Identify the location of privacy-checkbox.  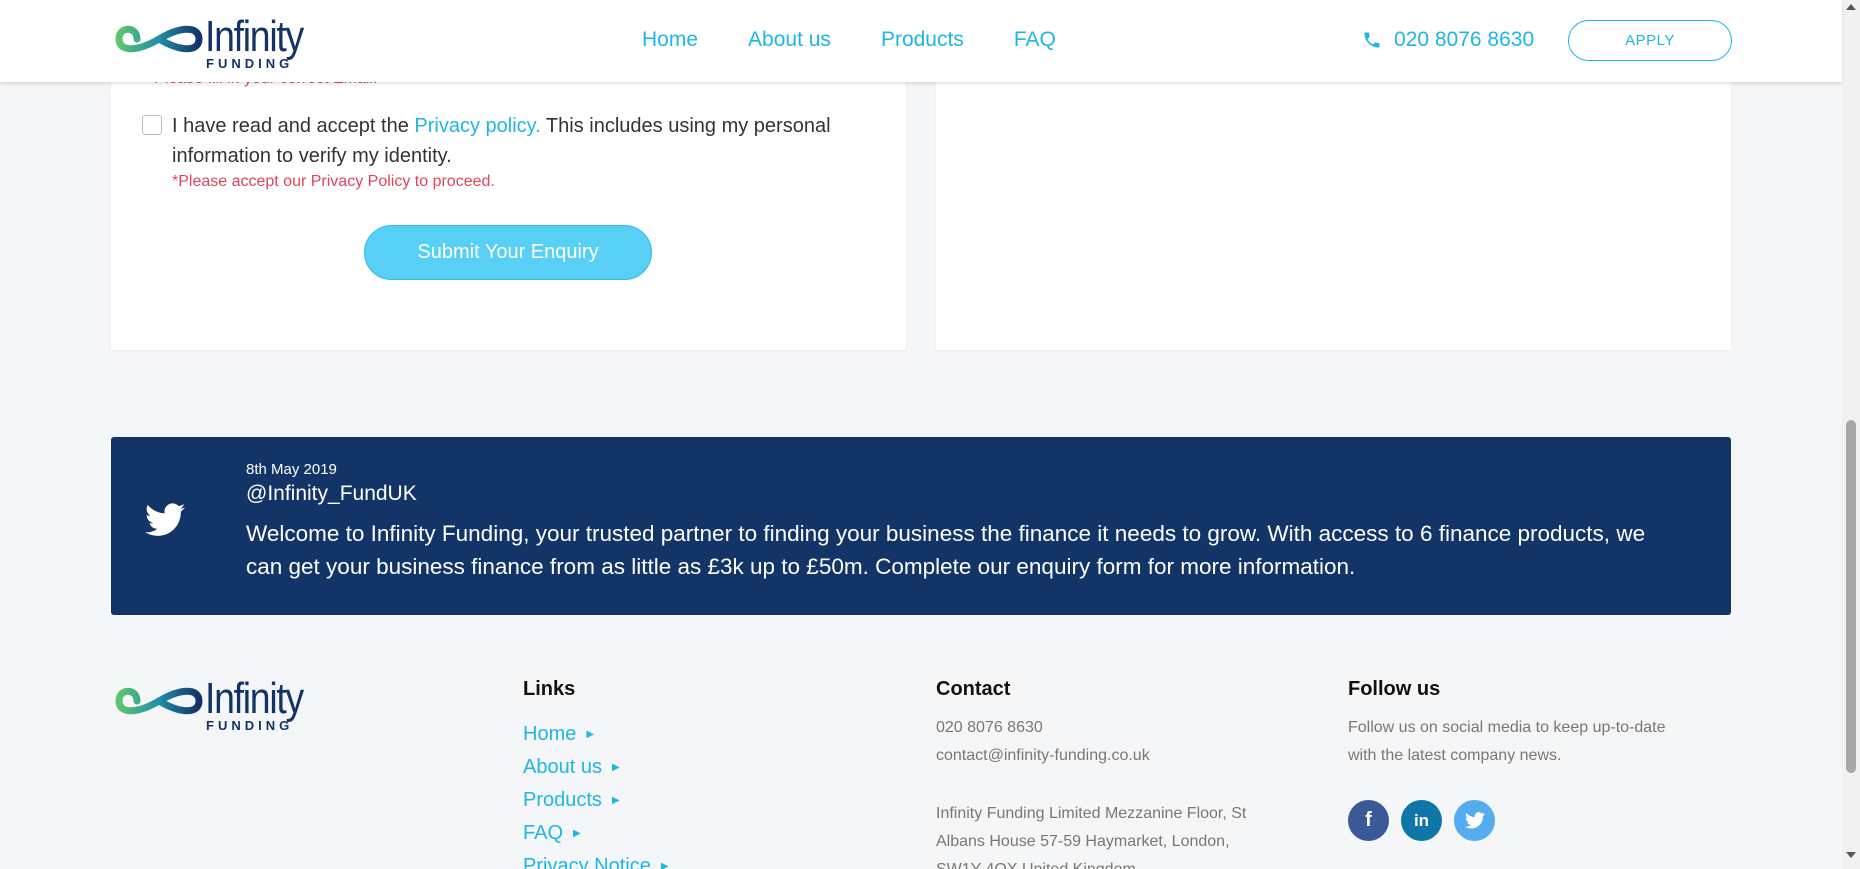
(152, 125).